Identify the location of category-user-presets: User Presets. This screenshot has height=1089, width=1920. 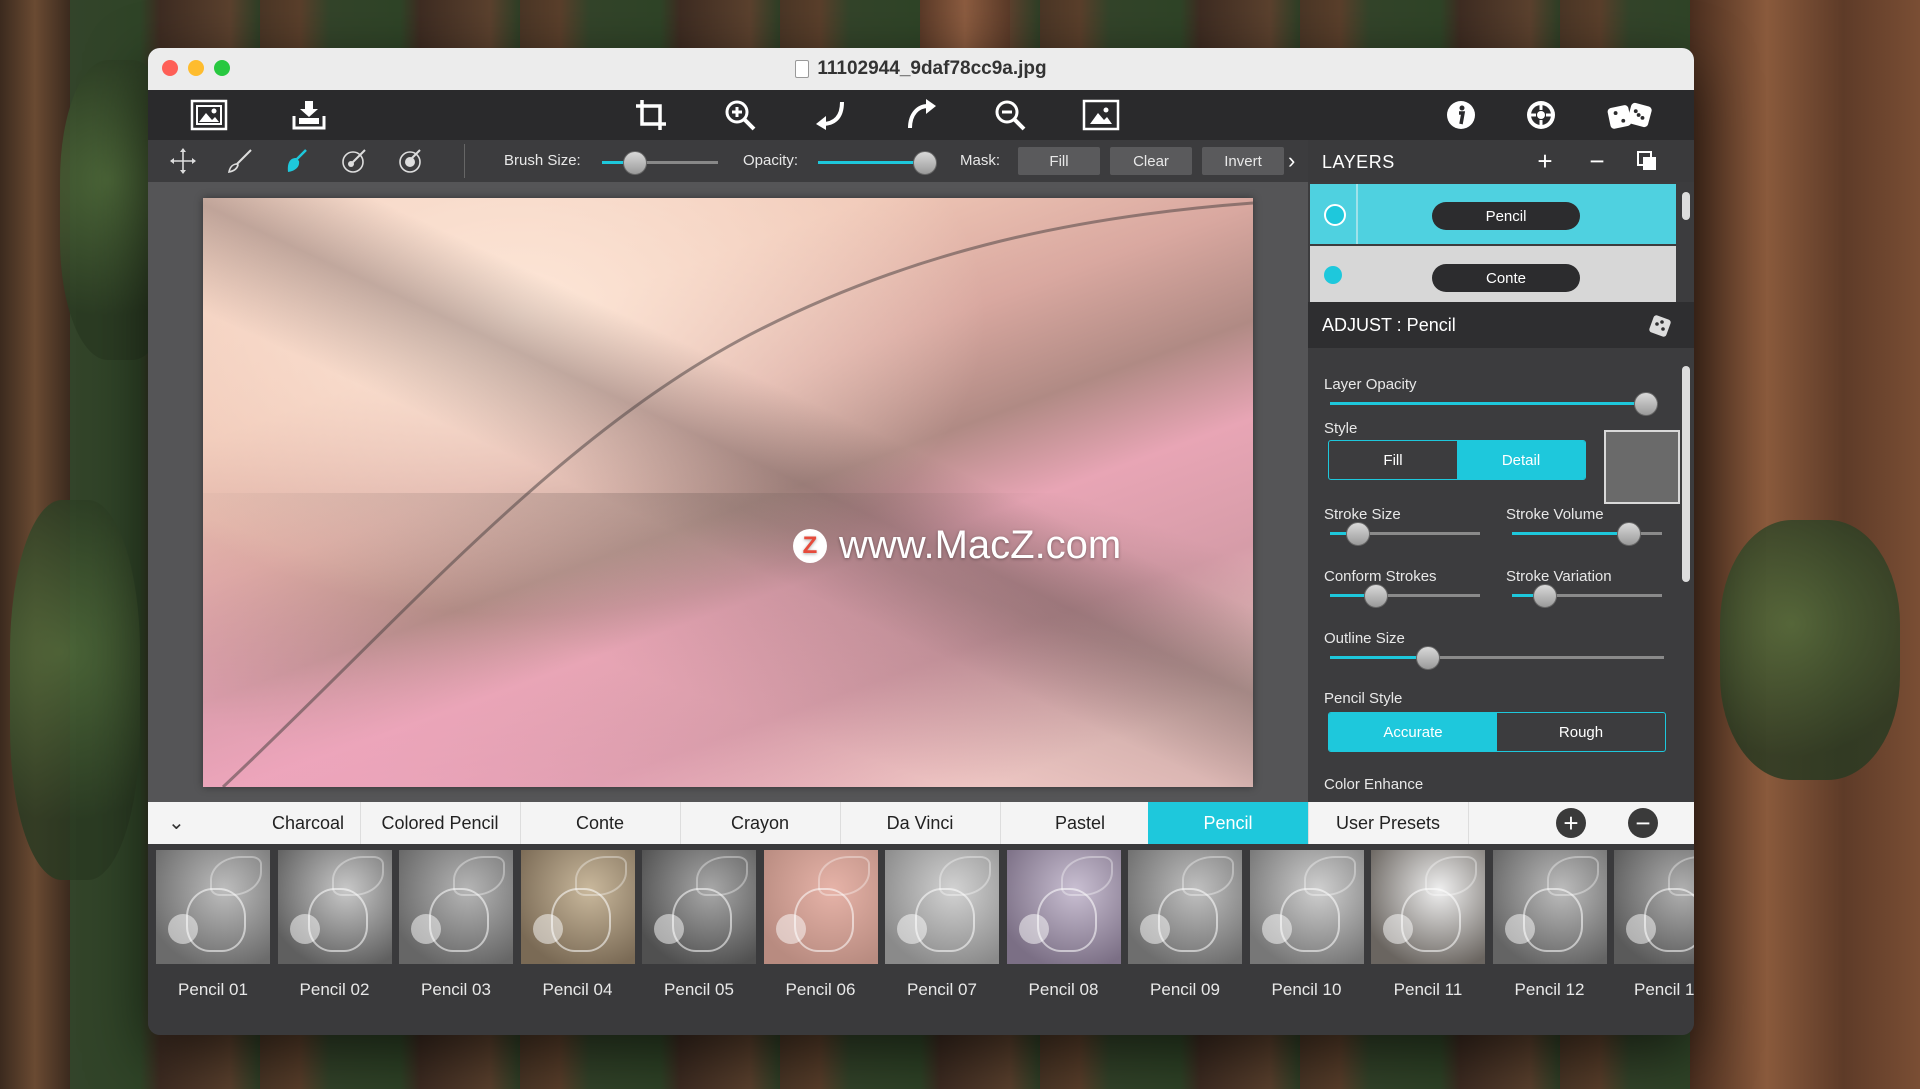
(1388, 823).